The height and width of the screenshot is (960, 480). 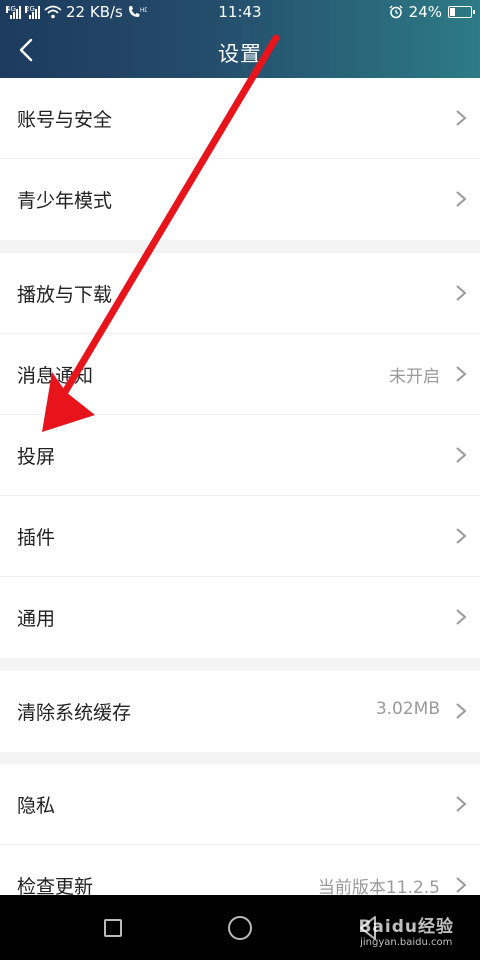 What do you see at coordinates (407, 709) in the screenshot?
I see `row-value: 3.02MB` at bounding box center [407, 709].